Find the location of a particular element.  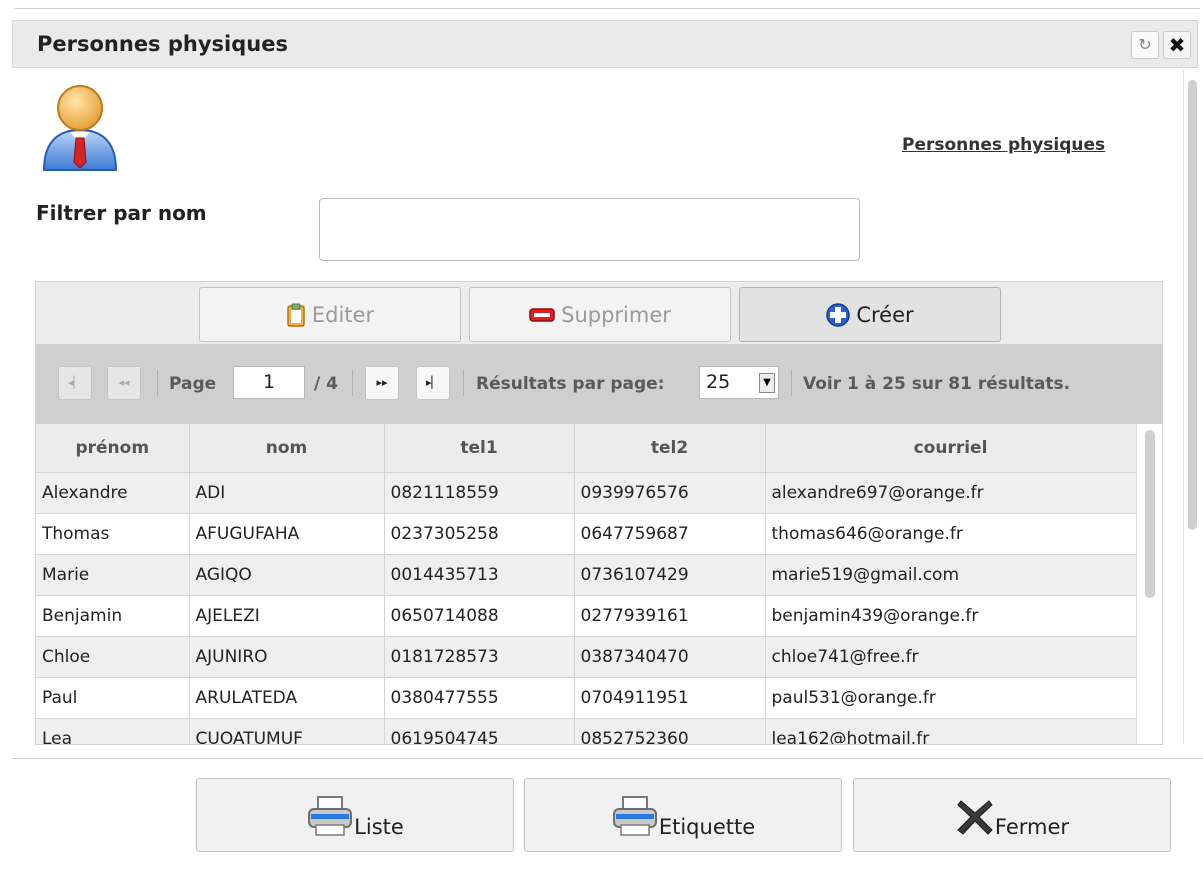

cell-courriel: thomas646@orange.fr is located at coordinates (951, 534).